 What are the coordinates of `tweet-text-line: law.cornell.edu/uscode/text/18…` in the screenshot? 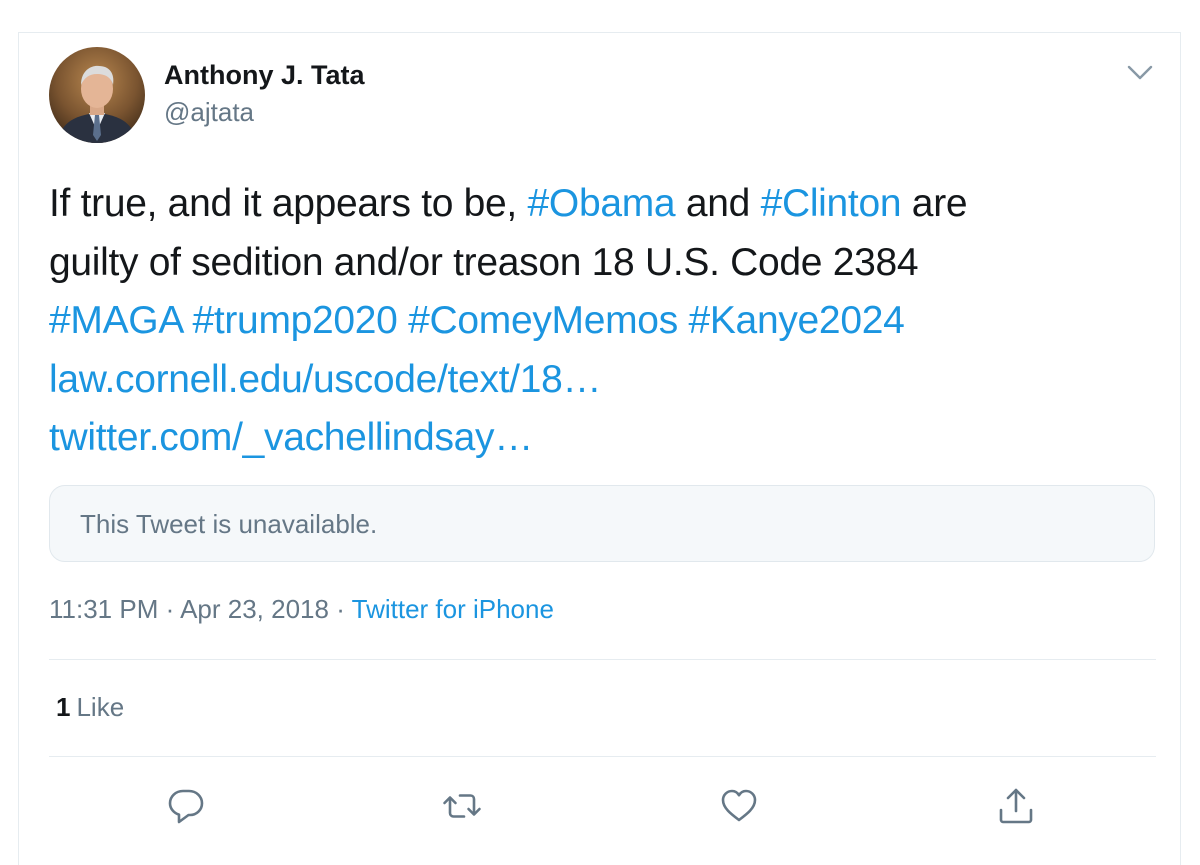 It's located at (599, 380).